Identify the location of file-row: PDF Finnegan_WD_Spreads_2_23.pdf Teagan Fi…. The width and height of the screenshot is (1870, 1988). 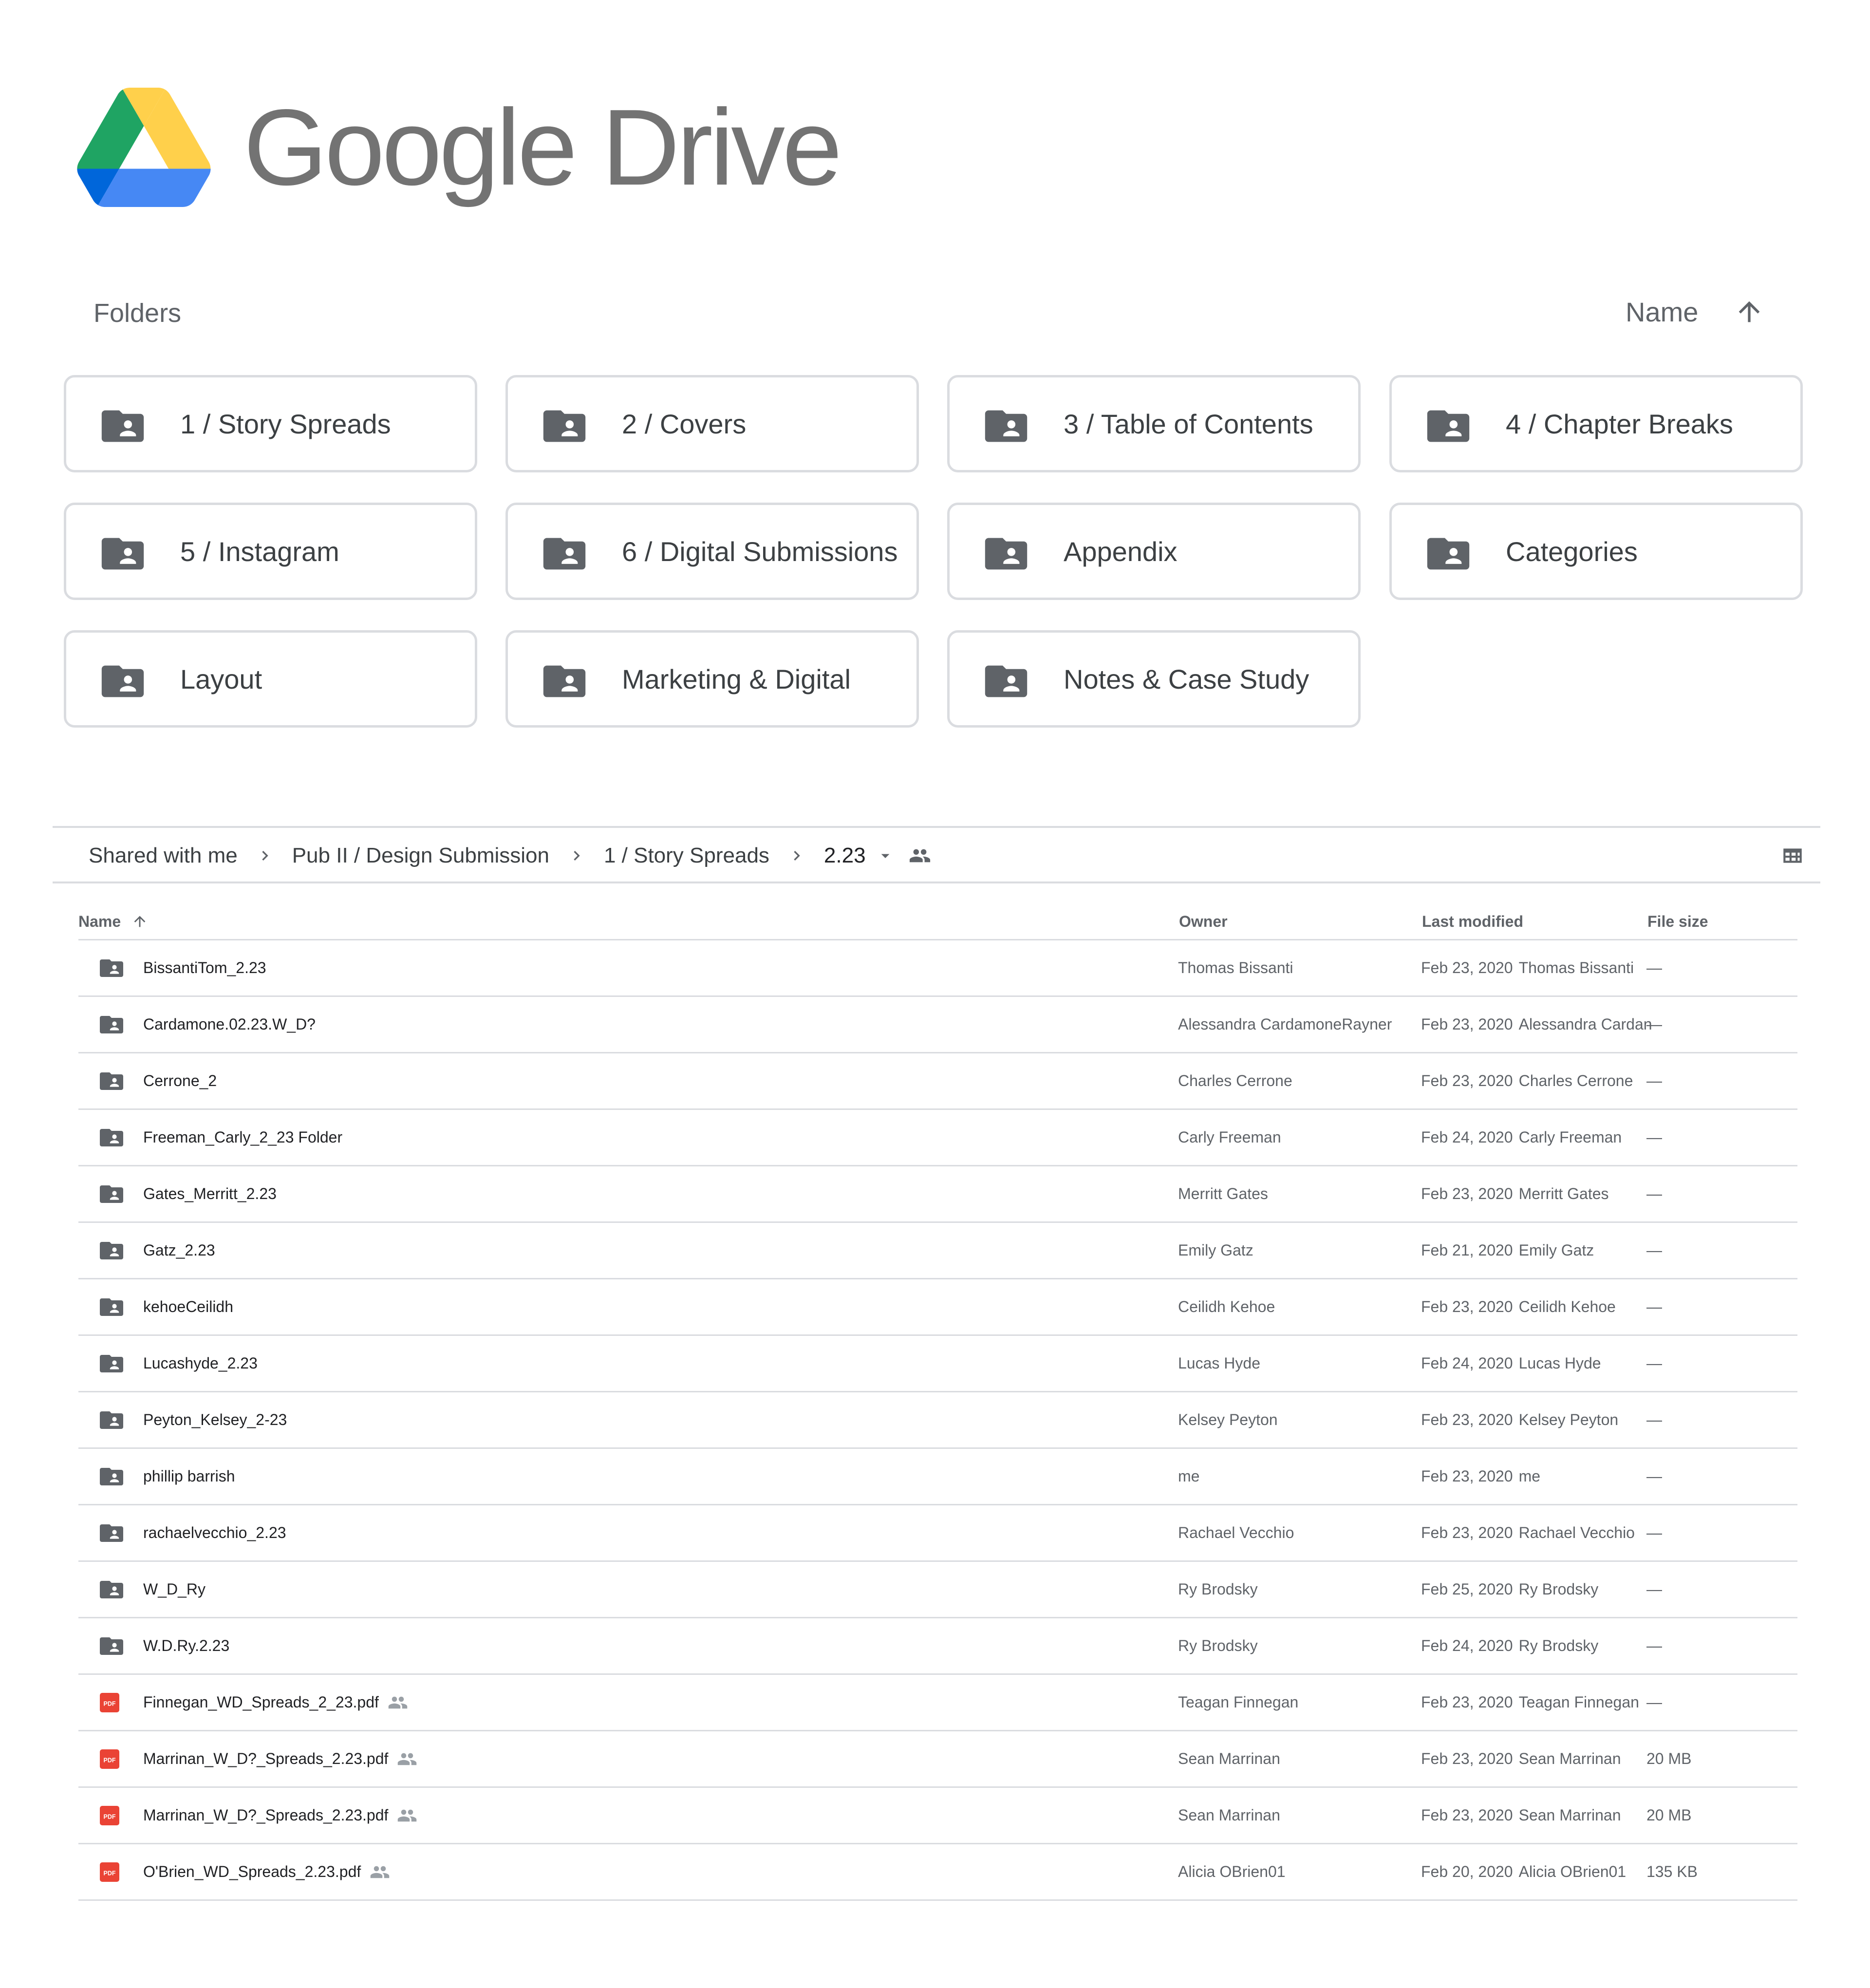
(938, 1703).